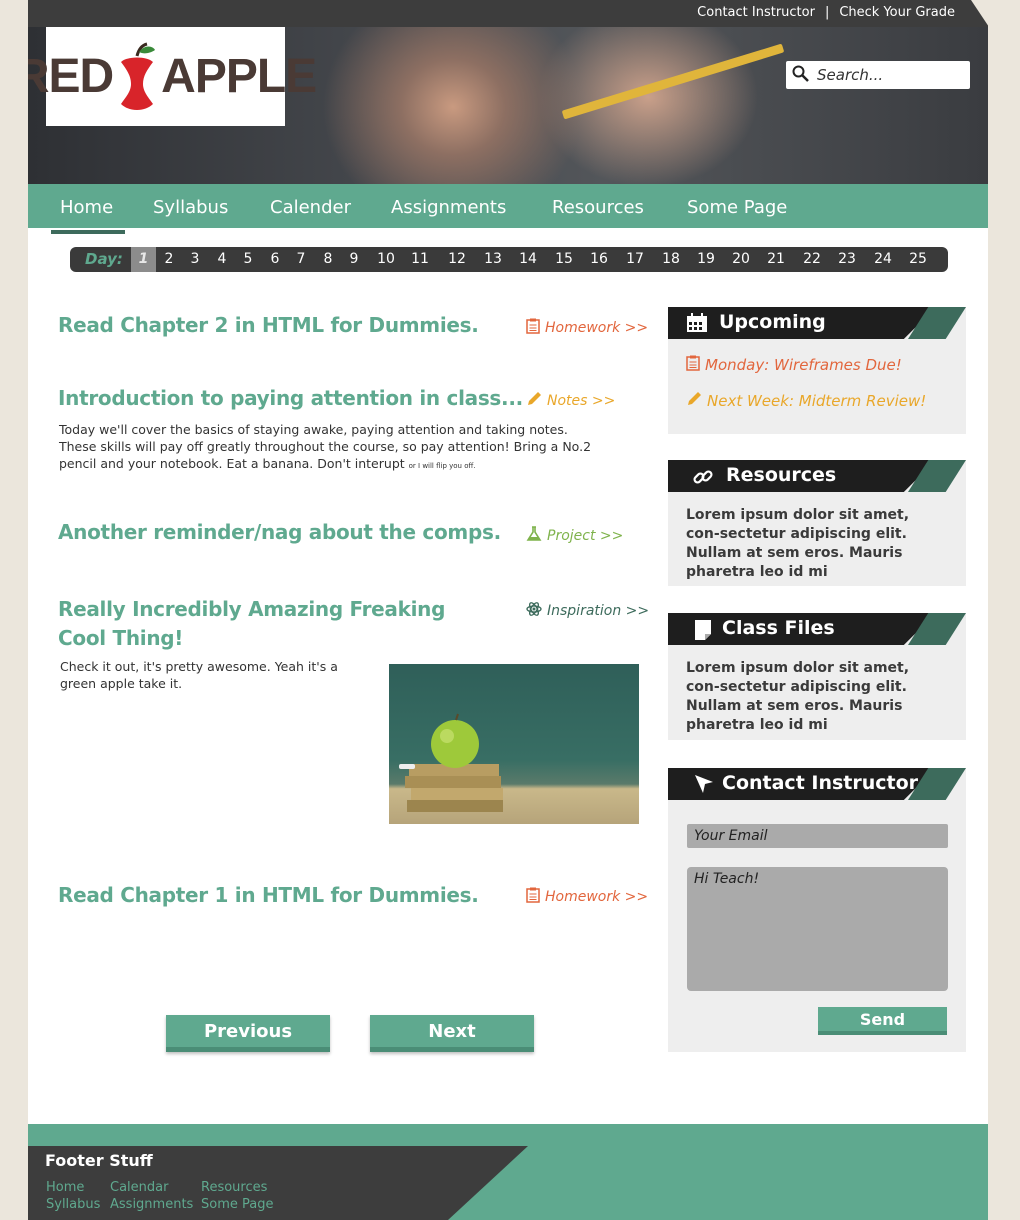  What do you see at coordinates (268, 895) in the screenshot?
I see `post-title: Read Chapter 1 in HTML for Dummies.` at bounding box center [268, 895].